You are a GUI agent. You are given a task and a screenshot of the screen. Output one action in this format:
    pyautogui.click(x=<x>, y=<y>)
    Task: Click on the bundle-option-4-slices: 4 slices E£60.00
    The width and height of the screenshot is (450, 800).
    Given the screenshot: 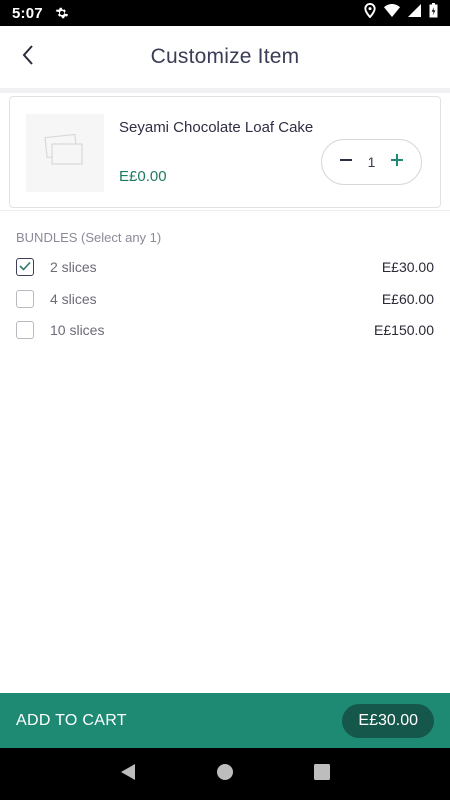 What is the action you would take?
    pyautogui.click(x=225, y=299)
    